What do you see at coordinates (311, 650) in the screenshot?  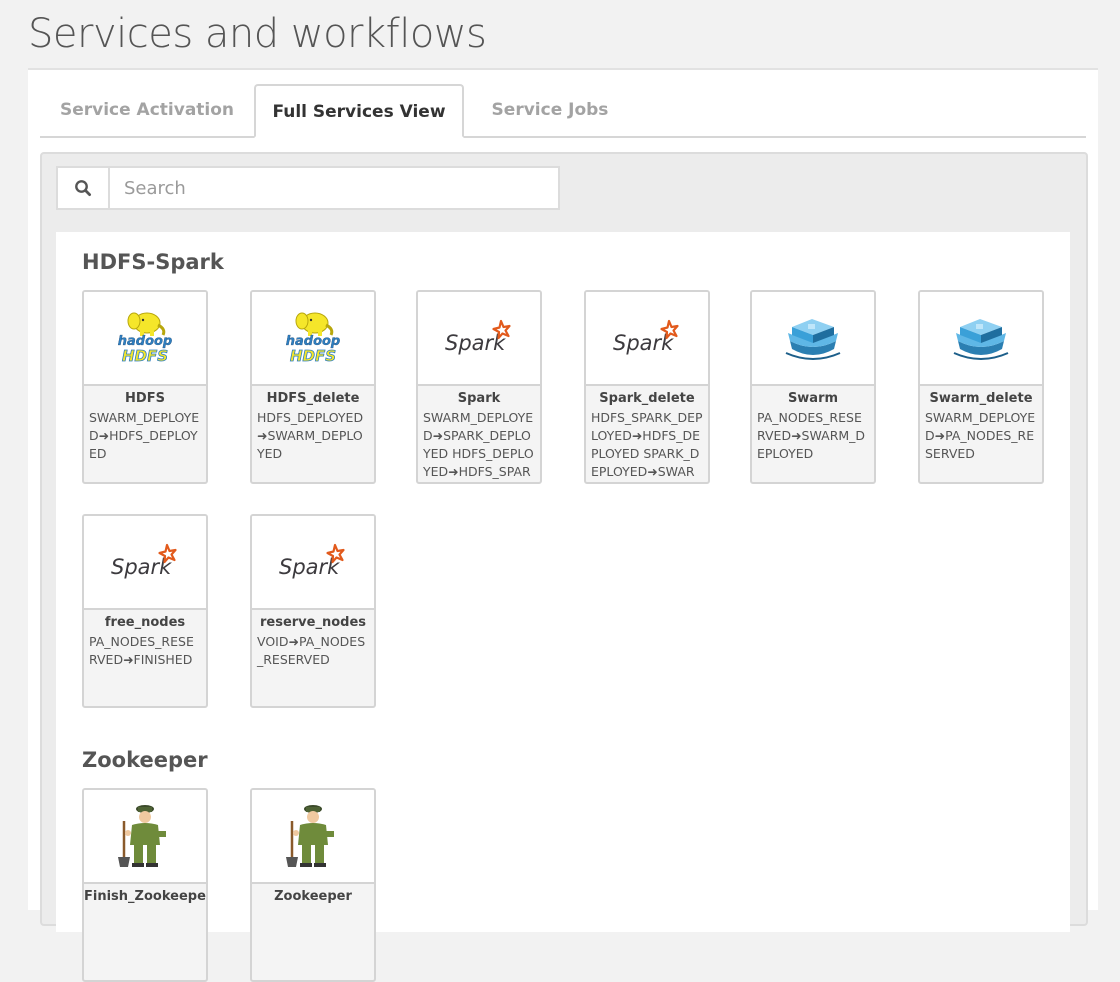 I see `service-card-transition: VOID➜PA_NODES_RESERVED` at bounding box center [311, 650].